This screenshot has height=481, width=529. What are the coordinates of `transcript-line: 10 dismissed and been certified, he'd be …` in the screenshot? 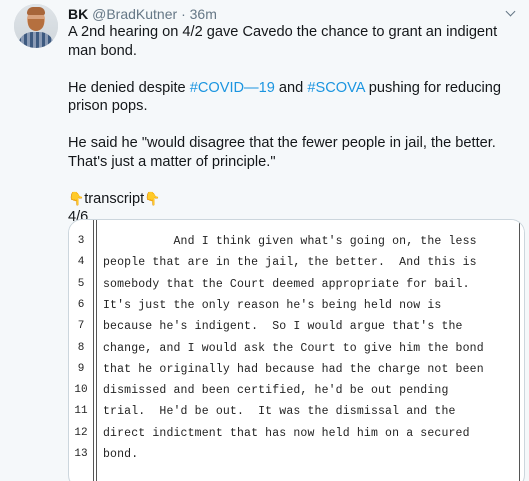 It's located at (296, 390).